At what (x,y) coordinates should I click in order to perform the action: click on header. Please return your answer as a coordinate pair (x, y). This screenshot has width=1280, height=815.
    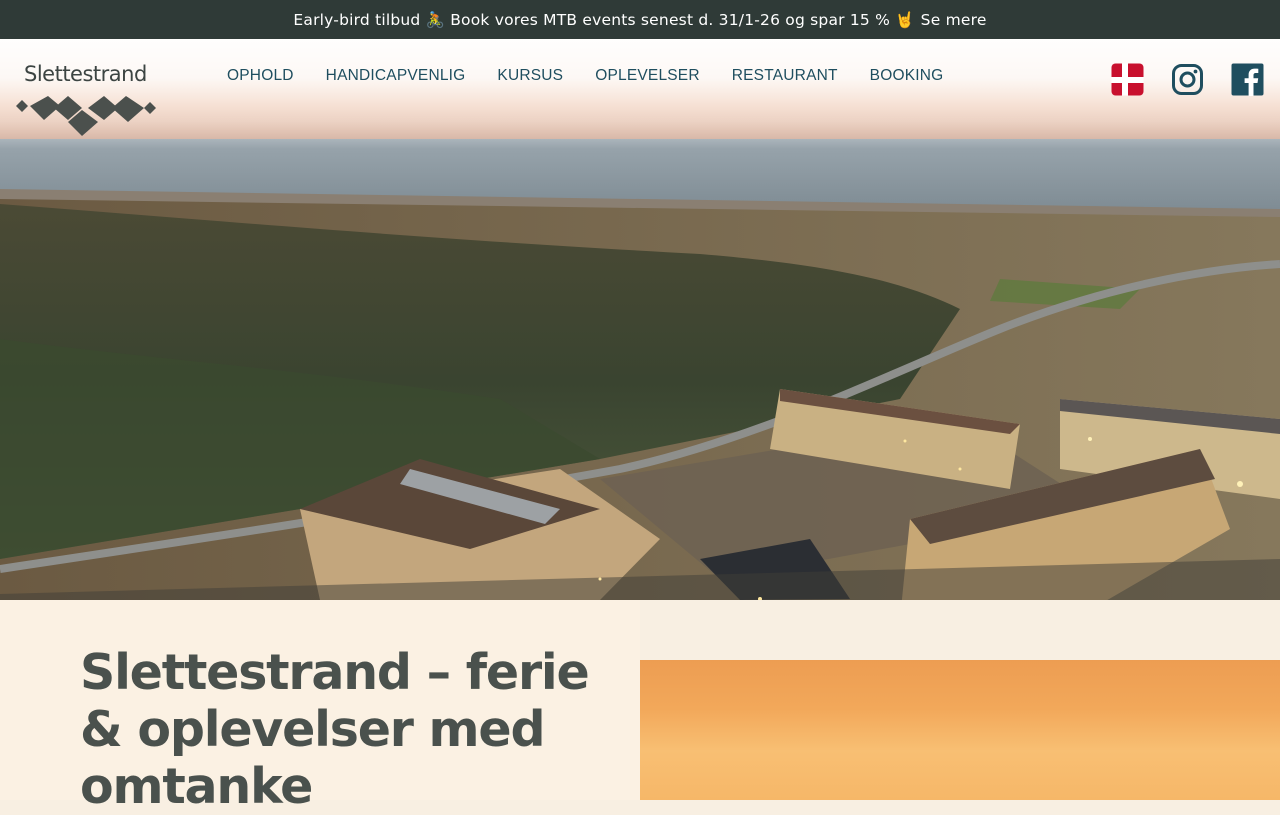
    Looking at the image, I should click on (640, 94).